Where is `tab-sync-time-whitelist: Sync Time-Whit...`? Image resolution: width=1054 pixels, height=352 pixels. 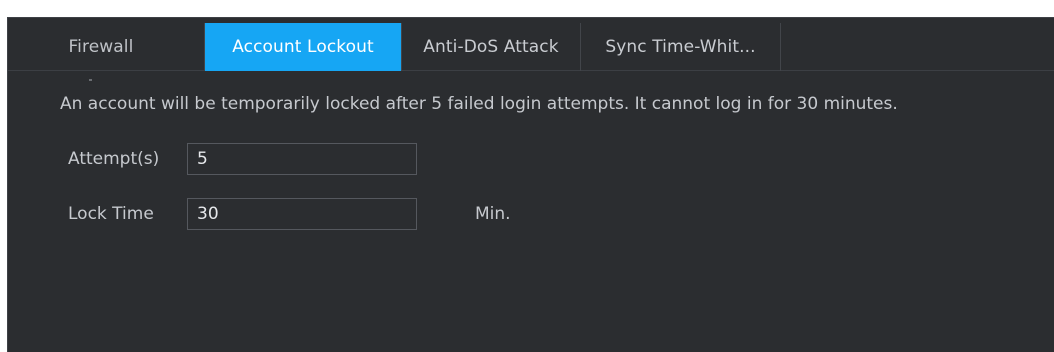 tab-sync-time-whitelist: Sync Time-Whit... is located at coordinates (681, 47).